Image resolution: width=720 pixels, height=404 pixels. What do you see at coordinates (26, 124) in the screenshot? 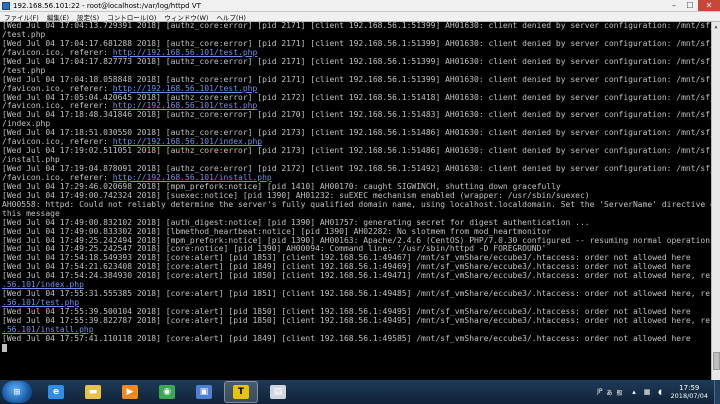
I see `terminal-line-text: /index.php` at bounding box center [26, 124].